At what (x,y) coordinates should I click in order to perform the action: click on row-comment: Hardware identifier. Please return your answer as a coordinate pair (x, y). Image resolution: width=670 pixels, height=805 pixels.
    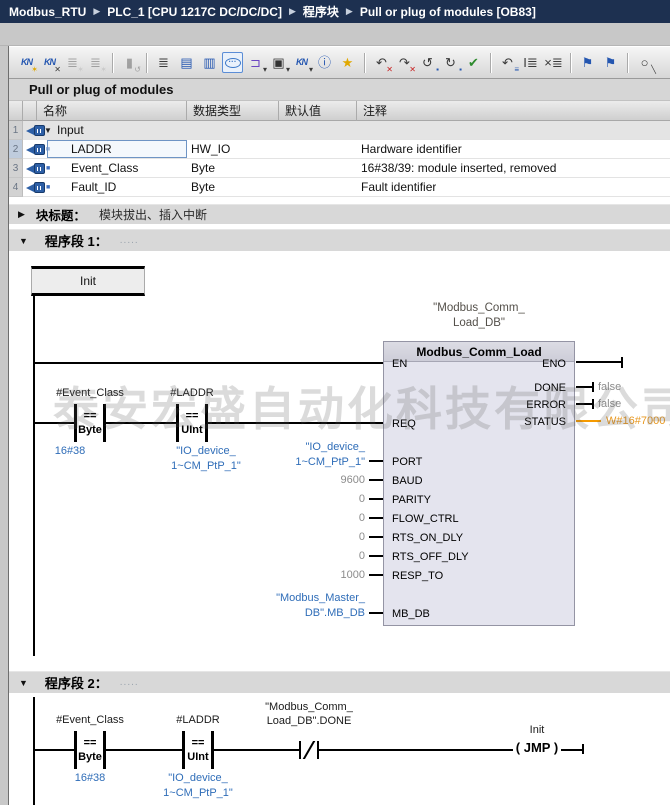
    Looking at the image, I should click on (411, 149).